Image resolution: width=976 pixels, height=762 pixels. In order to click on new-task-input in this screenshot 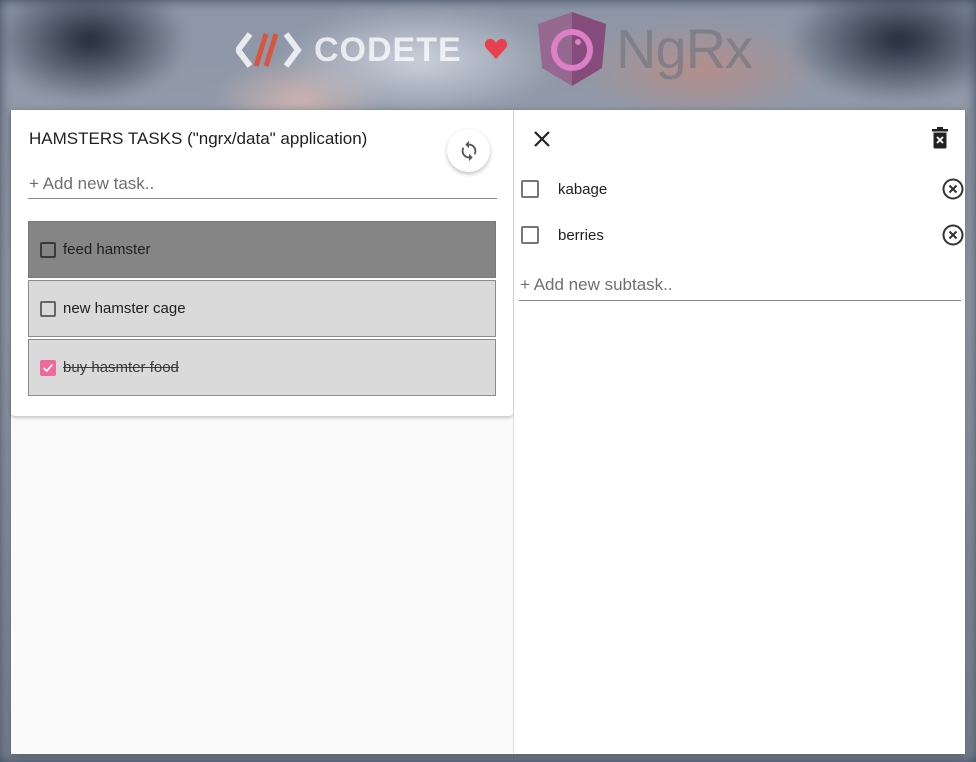, I will do `click(262, 184)`.